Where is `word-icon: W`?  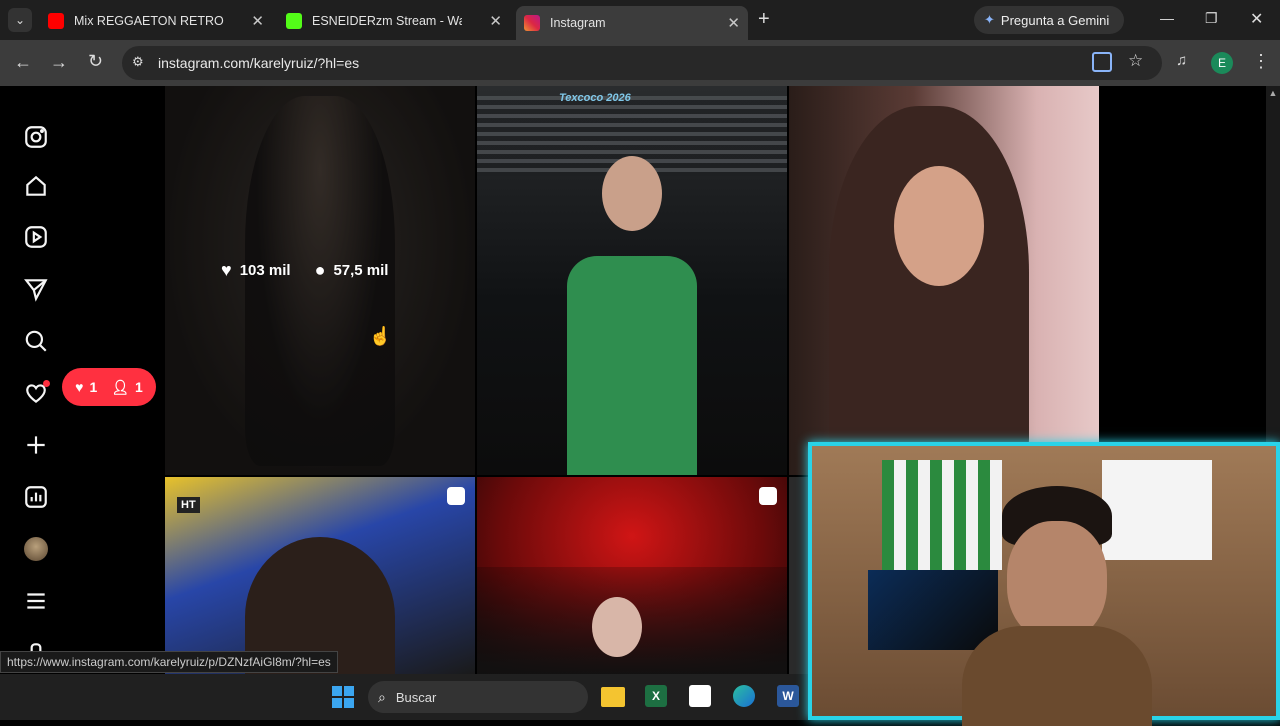 word-icon: W is located at coordinates (788, 696).